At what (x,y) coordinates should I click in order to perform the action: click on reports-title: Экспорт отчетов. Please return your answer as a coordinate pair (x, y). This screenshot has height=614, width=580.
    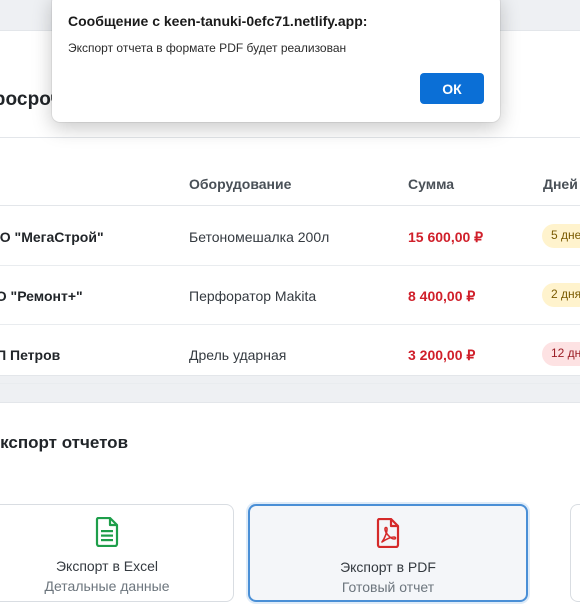
    Looking at the image, I should click on (64, 442).